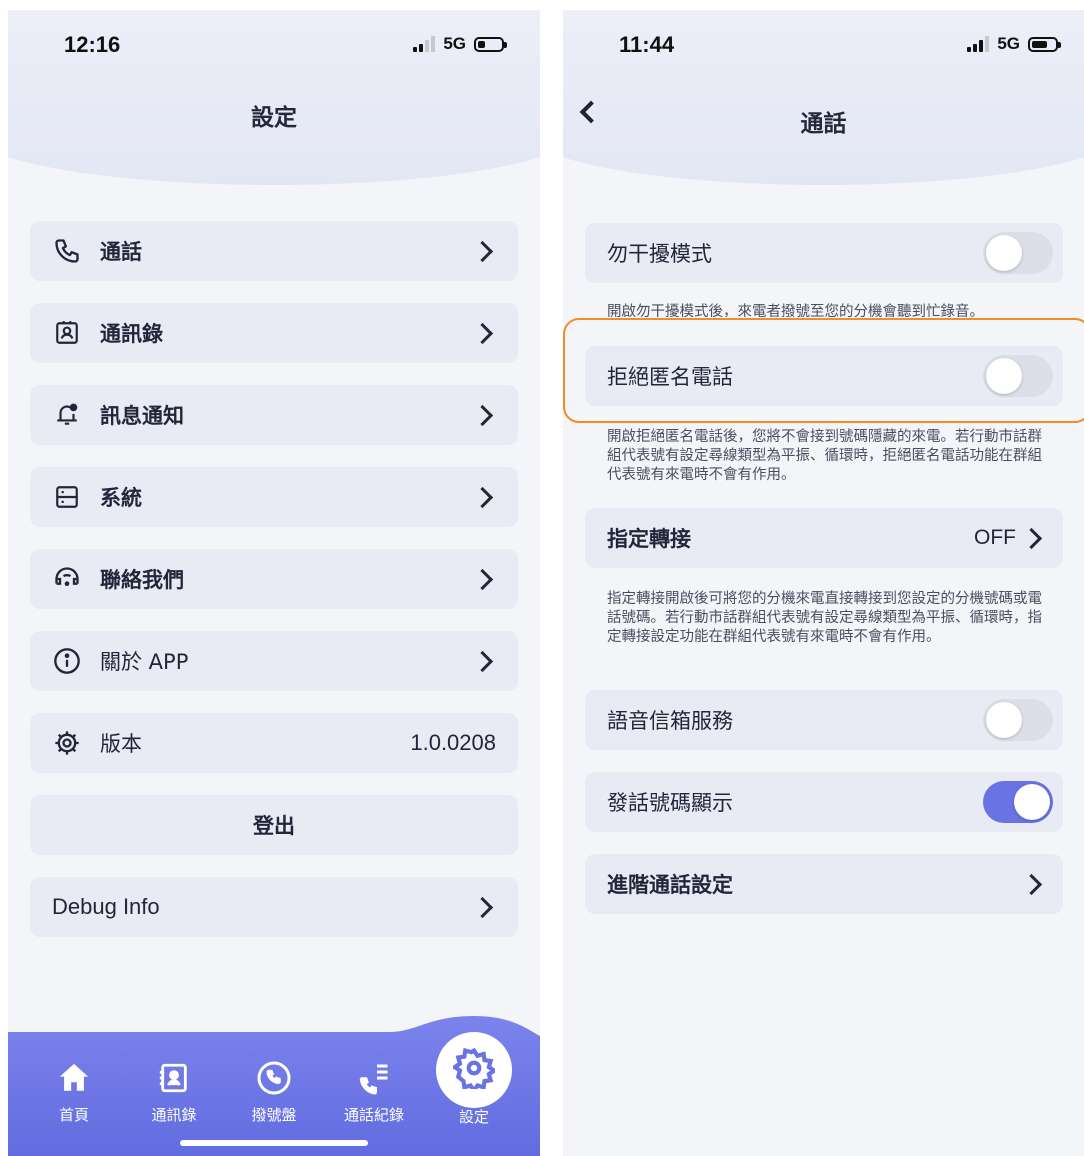 This screenshot has width=1084, height=1156. Describe the element at coordinates (274, 1078) in the screenshot. I see `dialpad-icon` at that location.